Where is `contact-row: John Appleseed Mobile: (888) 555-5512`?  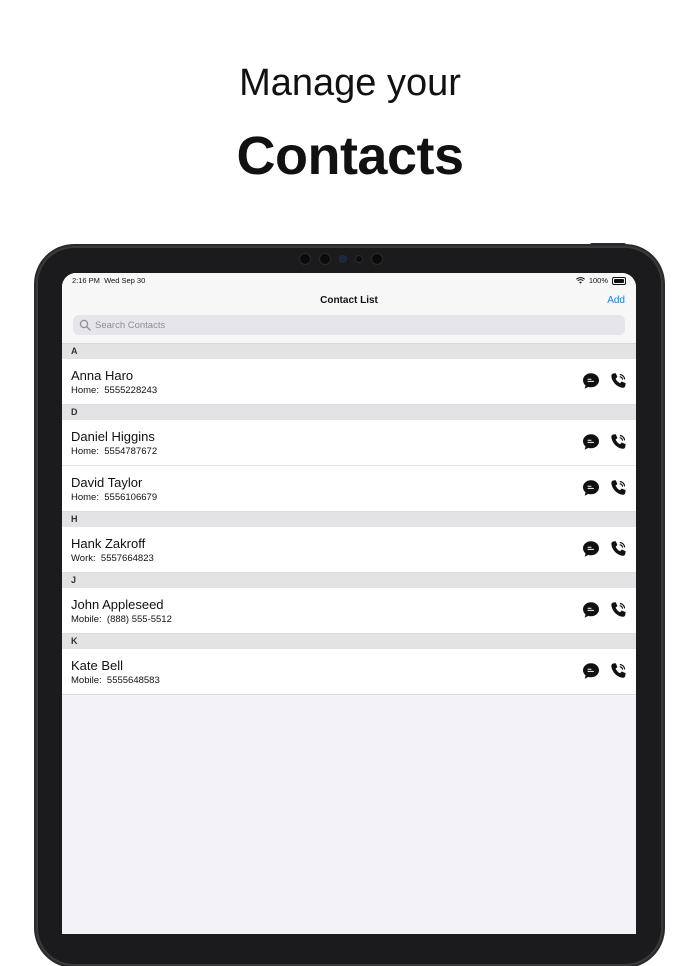
contact-row: John Appleseed Mobile: (888) 555-5512 is located at coordinates (349, 611).